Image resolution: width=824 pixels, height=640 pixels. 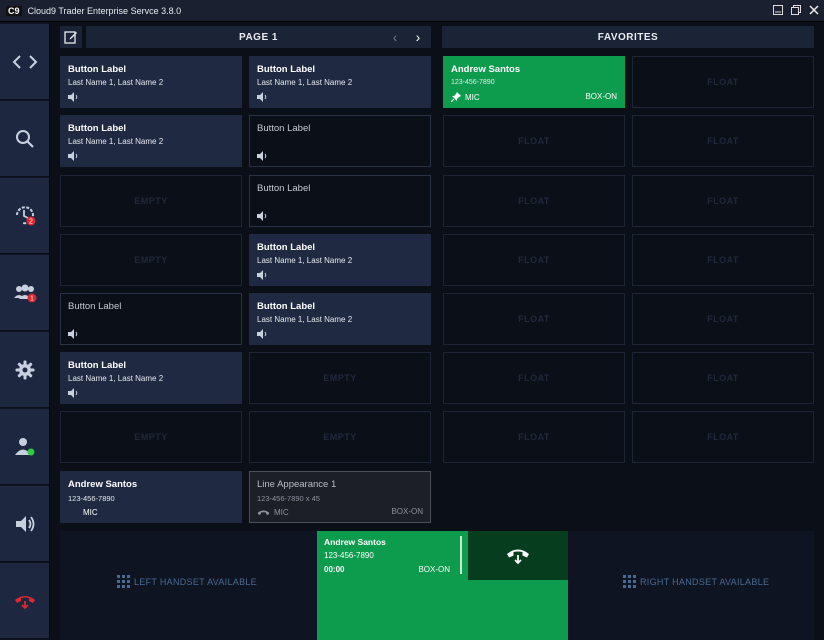 I want to click on title-bar: C9 Cloud9 Trader Enterprise Servce 3.8.0, so click(x=412, y=11).